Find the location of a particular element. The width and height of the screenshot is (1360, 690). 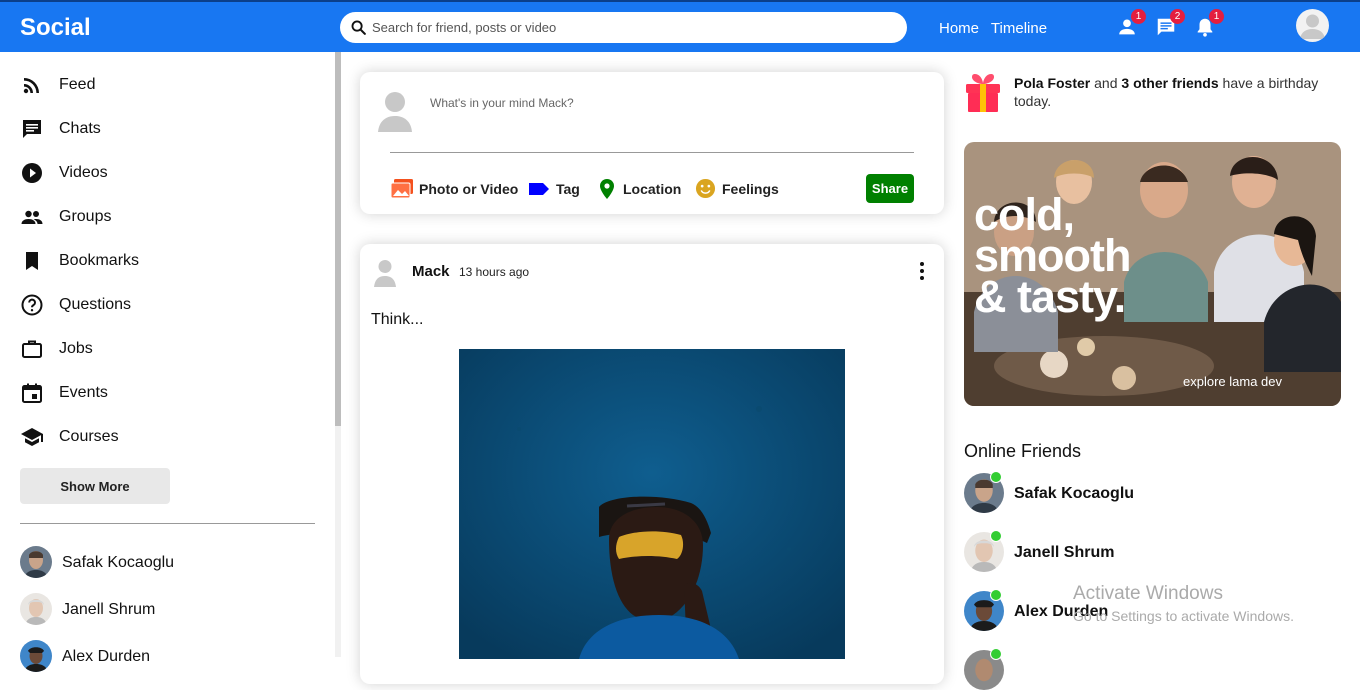

ad-subtext: explore lama dev is located at coordinates (1232, 381).